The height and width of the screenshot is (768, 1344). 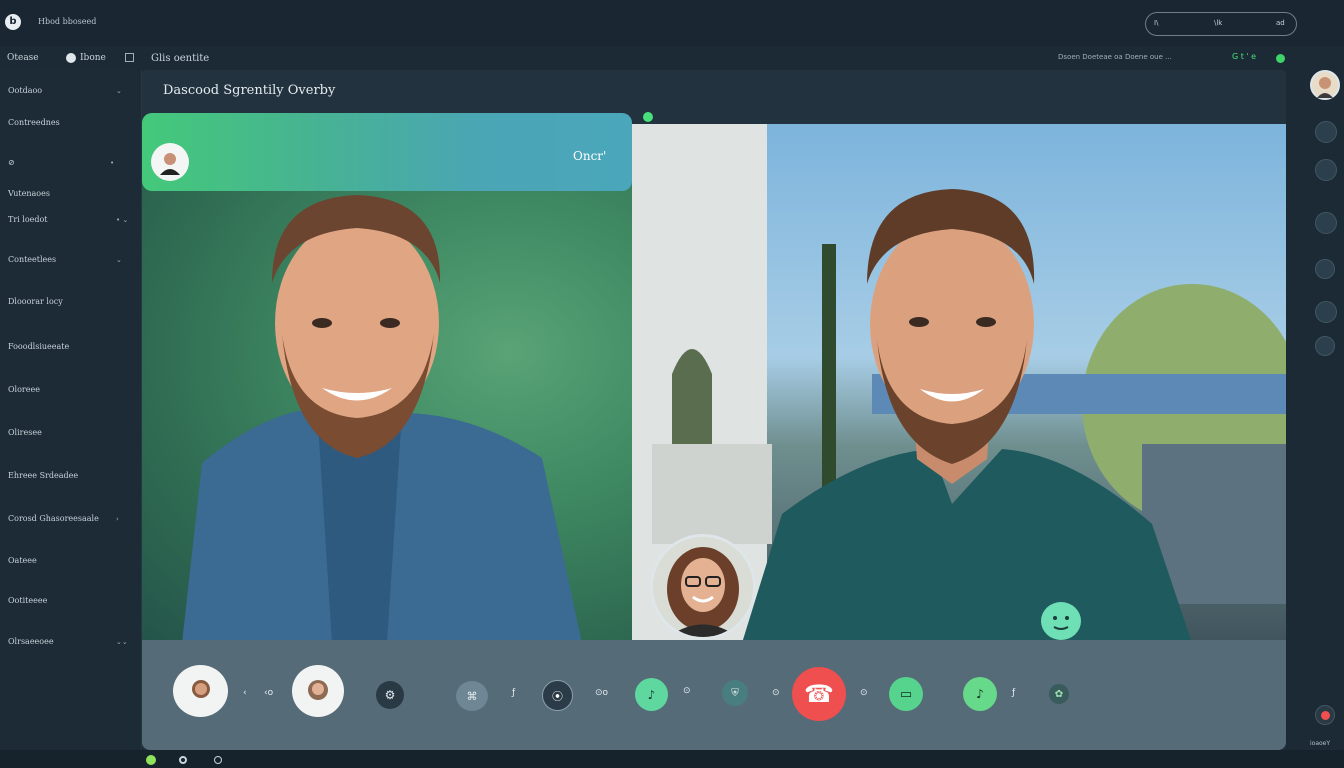 What do you see at coordinates (249, 90) in the screenshot?
I see `page-title: Dascood Sgrentily Overby` at bounding box center [249, 90].